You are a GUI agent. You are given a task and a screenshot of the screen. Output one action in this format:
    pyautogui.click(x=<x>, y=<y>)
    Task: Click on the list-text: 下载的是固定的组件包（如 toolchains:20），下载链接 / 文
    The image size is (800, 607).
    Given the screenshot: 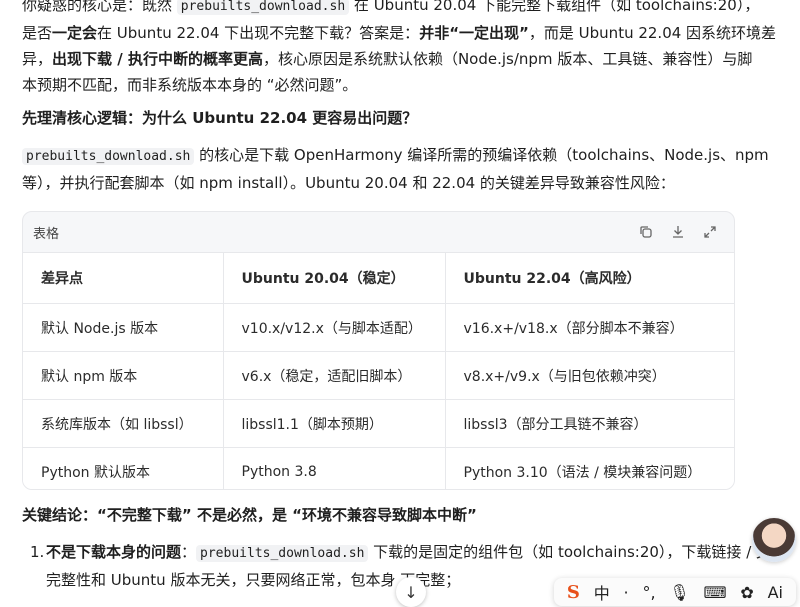 What is the action you would take?
    pyautogui.click(x=570, y=552)
    